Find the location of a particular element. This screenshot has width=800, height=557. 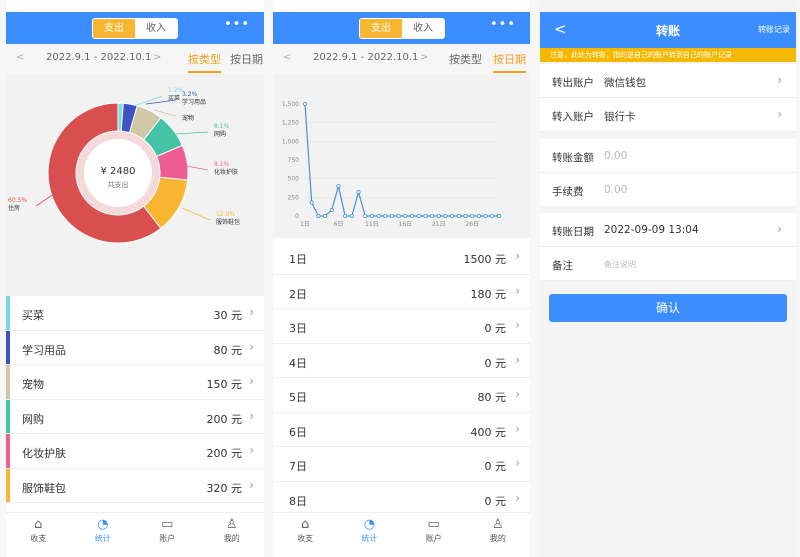

category-row: 学习用品 80 元 › is located at coordinates (135, 347).